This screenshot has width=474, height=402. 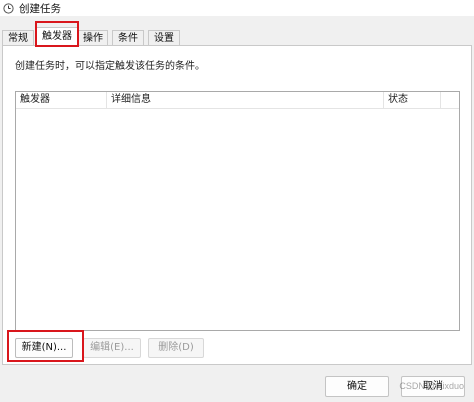 I want to click on list-header: 触发器 详细信息 状态, so click(x=237, y=100).